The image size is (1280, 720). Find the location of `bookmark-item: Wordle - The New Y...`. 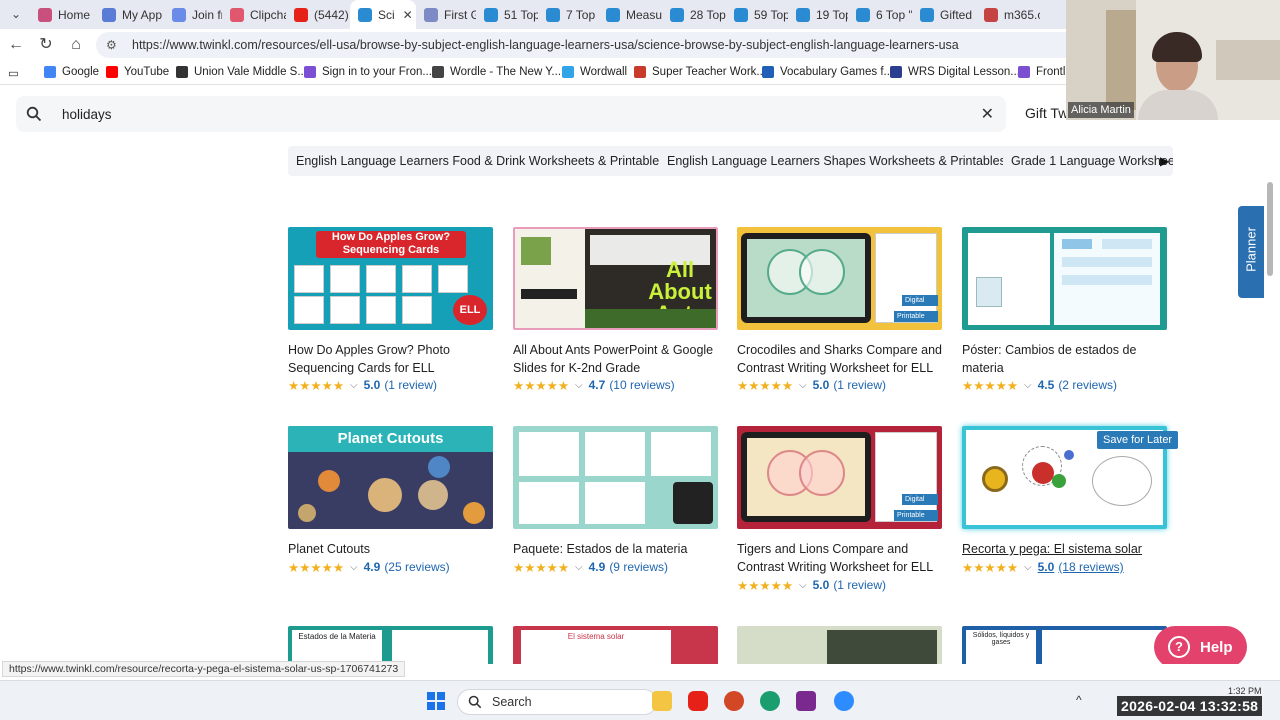

bookmark-item: Wordle - The New Y... is located at coordinates (496, 72).